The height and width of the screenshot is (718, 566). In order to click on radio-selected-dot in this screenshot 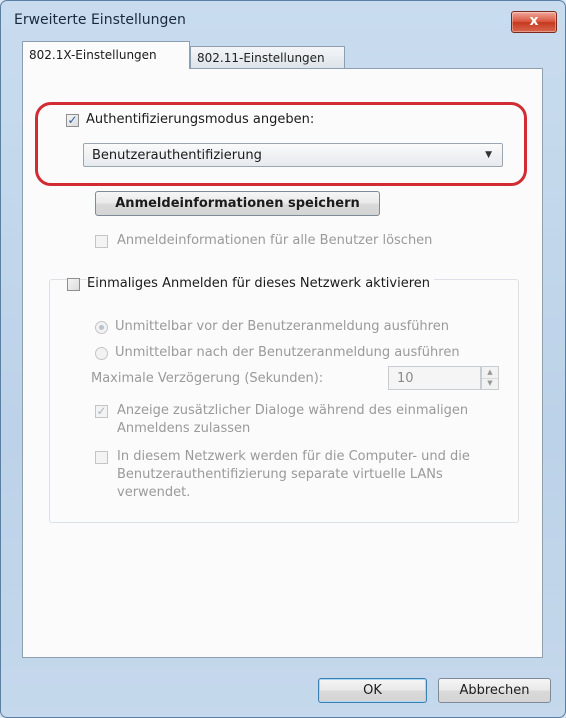, I will do `click(101, 327)`.